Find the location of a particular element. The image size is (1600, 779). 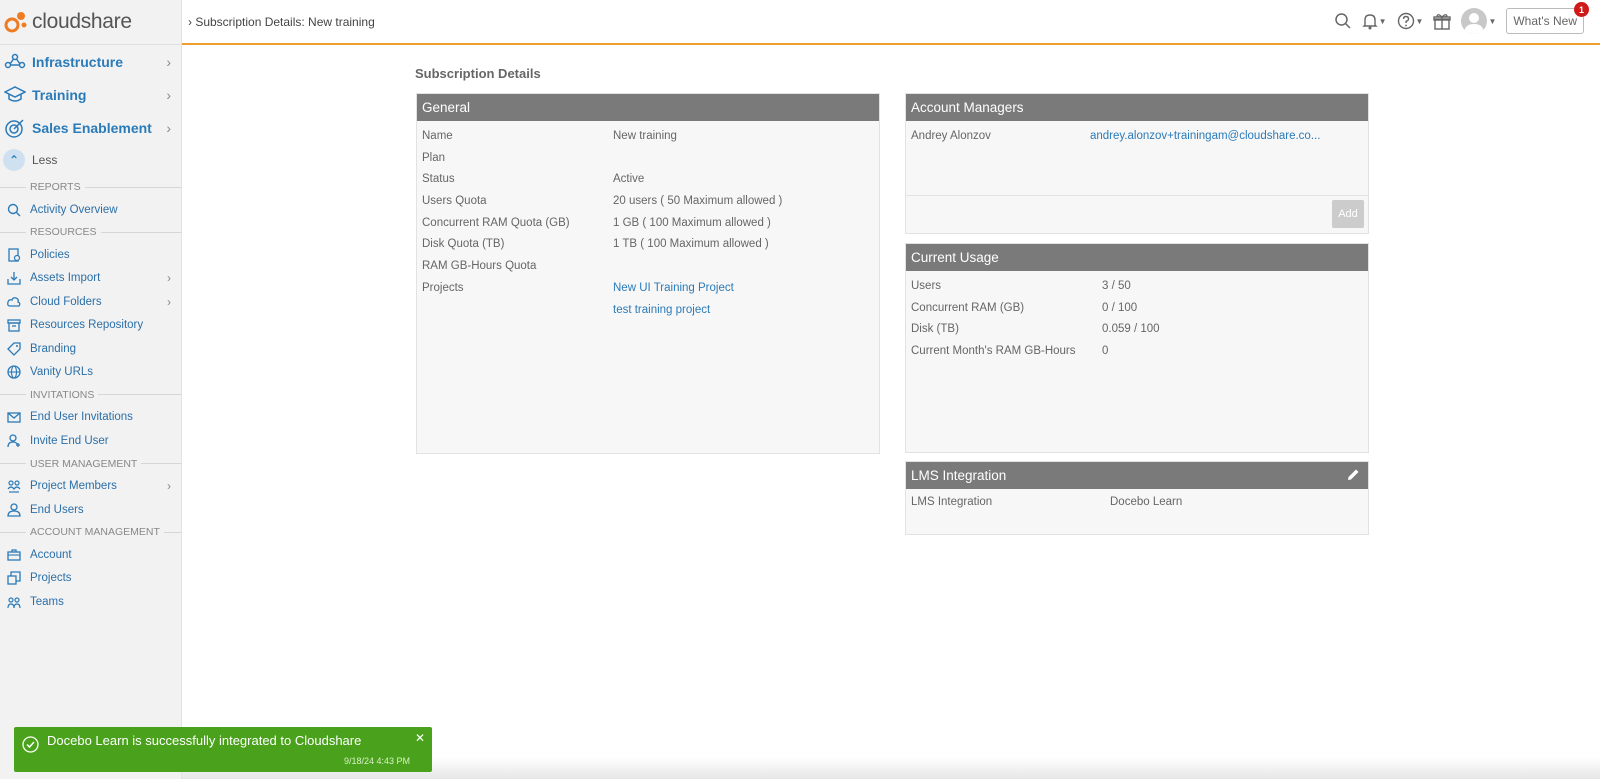

usage-label: Users is located at coordinates (926, 286).